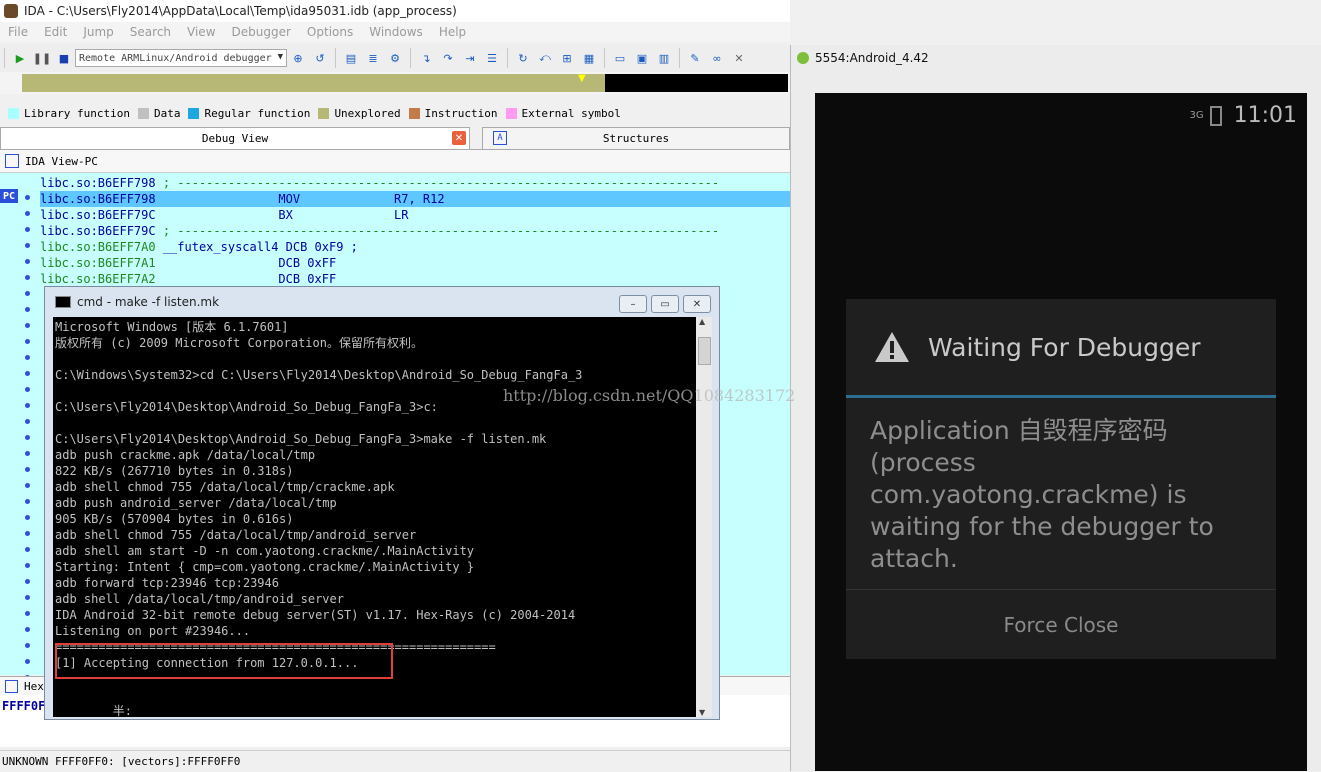 The height and width of the screenshot is (772, 1321). Describe the element at coordinates (174, 471) in the screenshot. I see `console-line: 822 KB/s (267710 bytes in 0.318s)` at that location.